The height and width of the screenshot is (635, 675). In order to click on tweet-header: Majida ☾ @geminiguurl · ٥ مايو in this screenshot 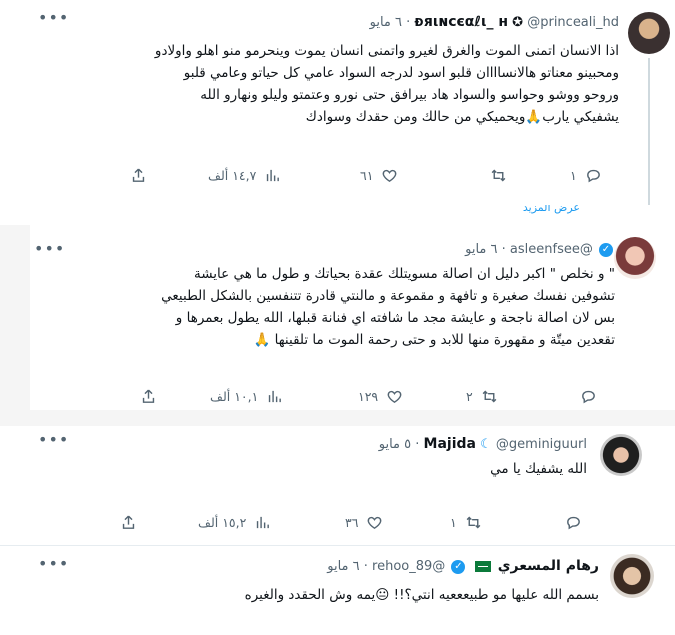, I will do `click(482, 444)`.